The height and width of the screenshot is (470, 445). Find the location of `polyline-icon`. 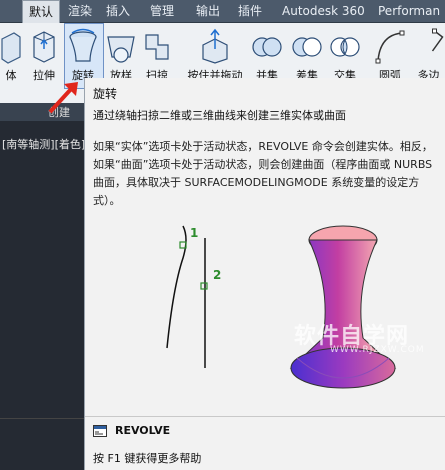

polyline-icon is located at coordinates (437, 40).